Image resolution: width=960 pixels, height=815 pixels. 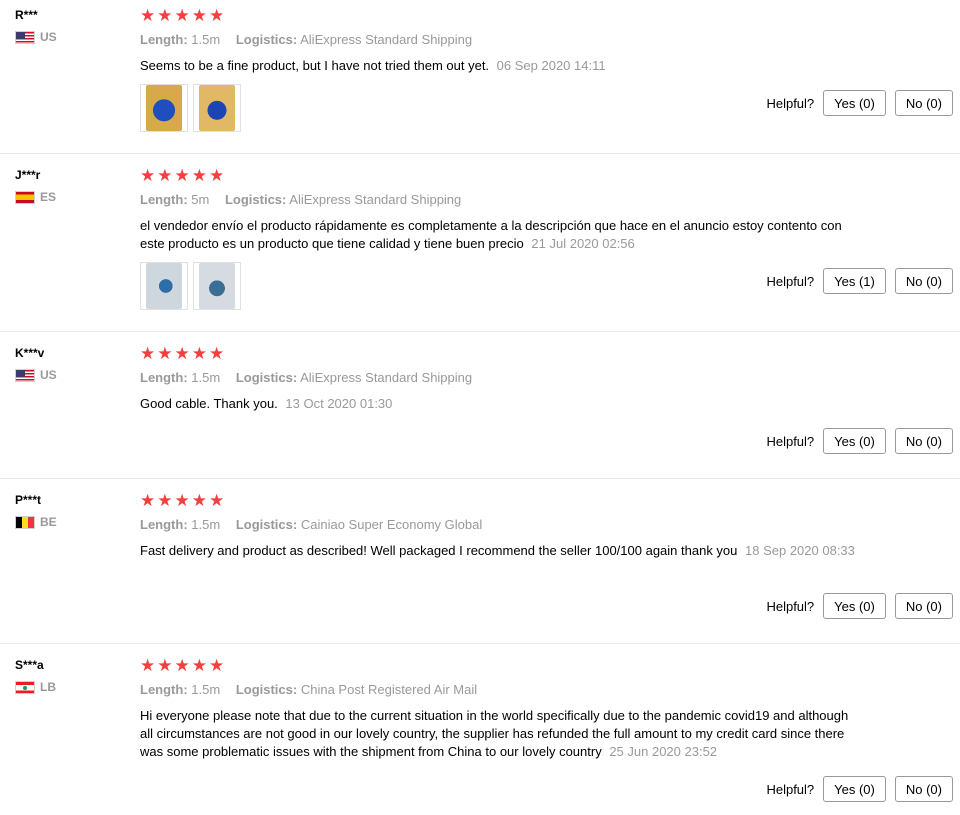 I want to click on reviewer-country: LB, so click(x=35, y=687).